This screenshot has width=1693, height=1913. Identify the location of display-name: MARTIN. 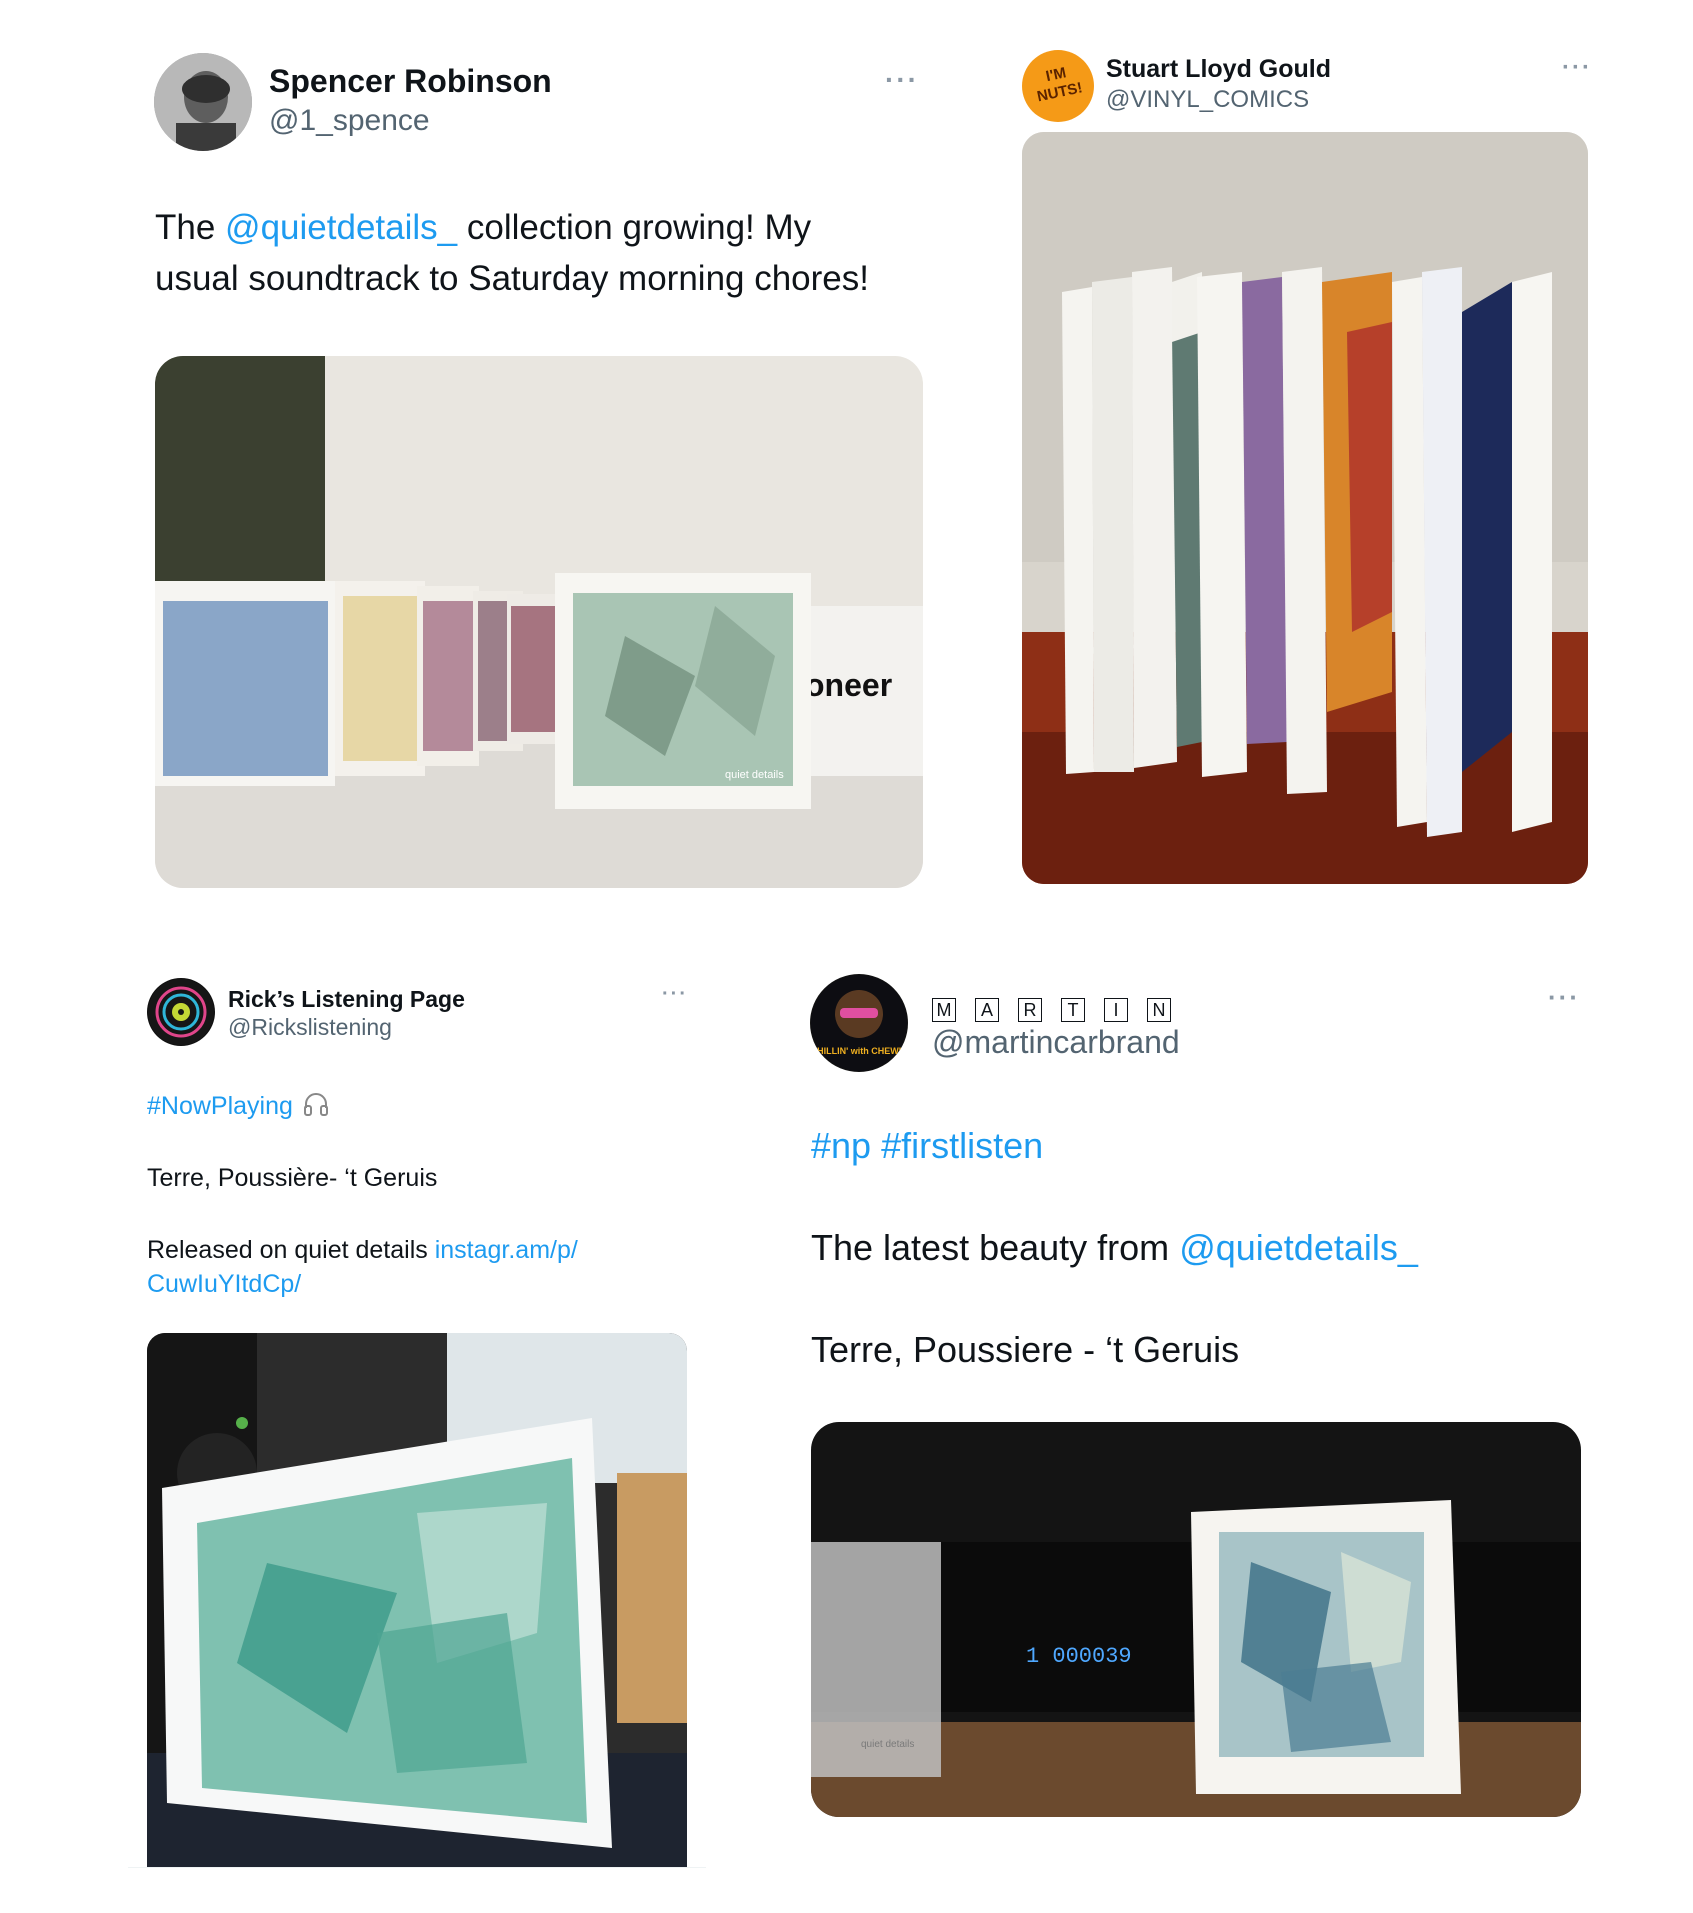
(1061, 1010).